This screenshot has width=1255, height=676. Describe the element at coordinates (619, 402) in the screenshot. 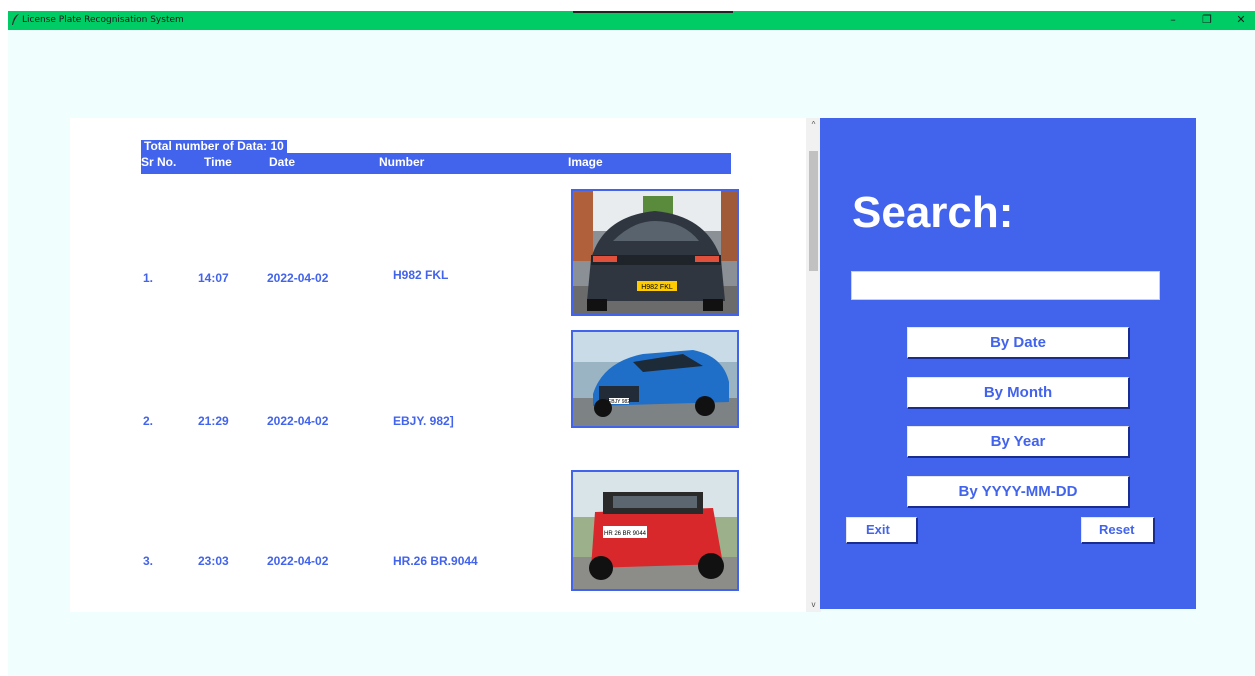

I see `plate-text: EBJY 982` at that location.